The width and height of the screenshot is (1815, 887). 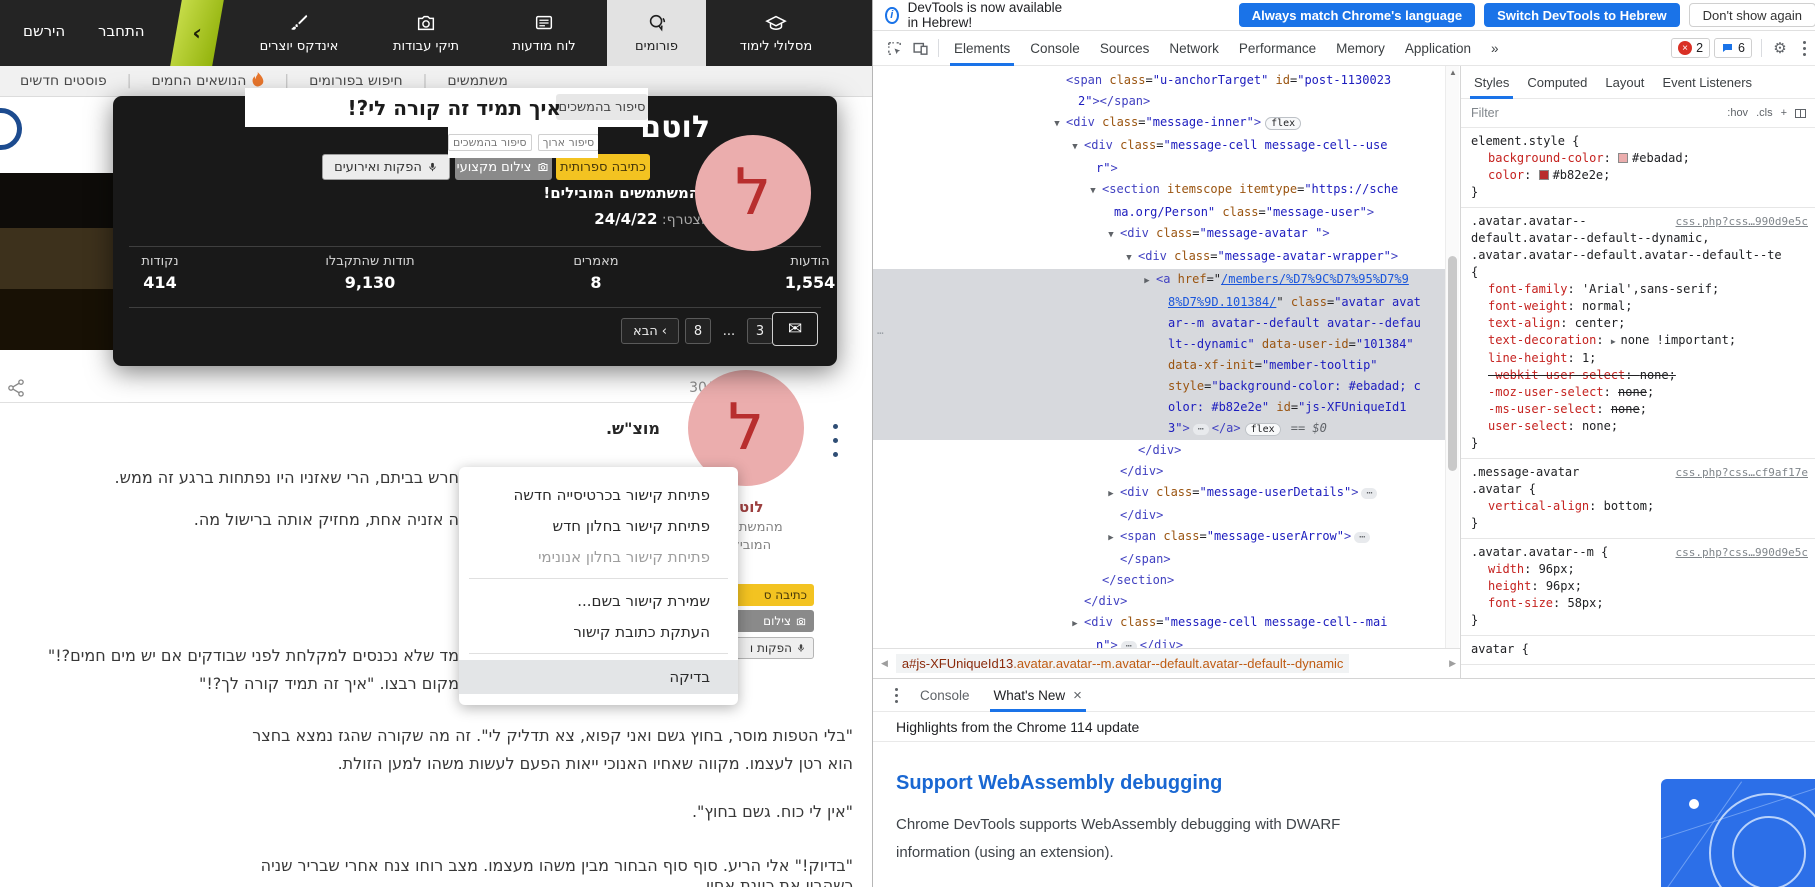 I want to click on tab-application: Application, so click(x=1438, y=48).